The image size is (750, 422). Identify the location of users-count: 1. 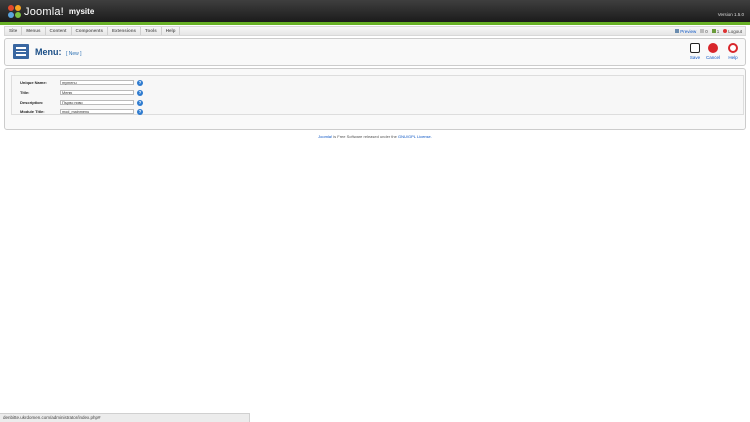
(718, 31).